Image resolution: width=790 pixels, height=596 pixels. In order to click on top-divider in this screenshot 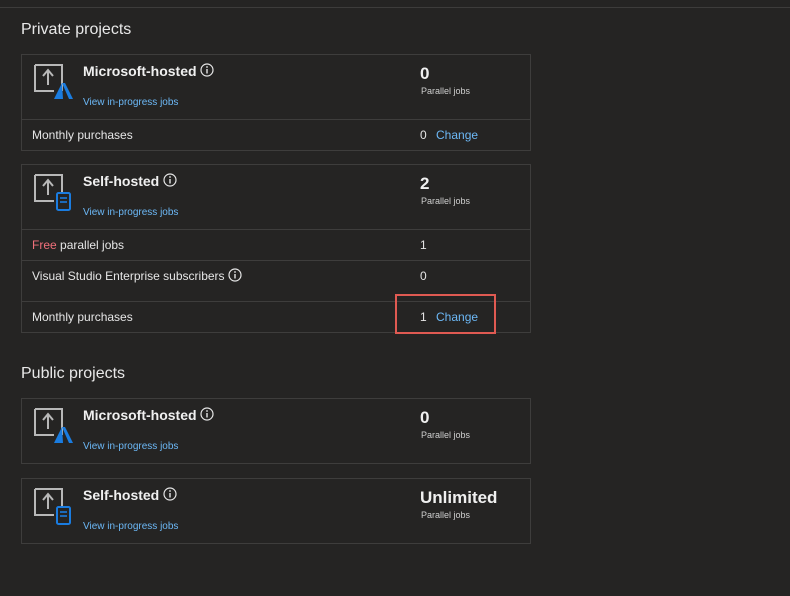, I will do `click(395, 7)`.